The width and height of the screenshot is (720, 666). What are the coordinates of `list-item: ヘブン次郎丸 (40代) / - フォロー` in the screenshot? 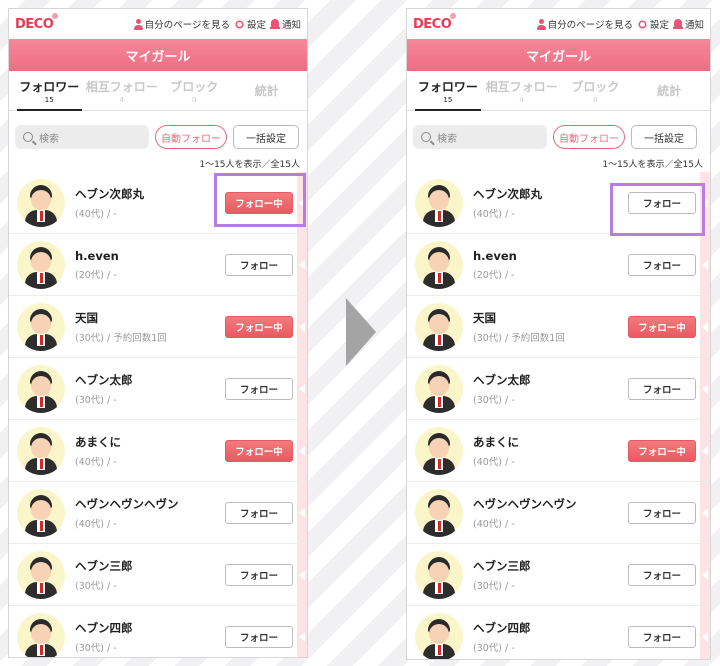 It's located at (558, 203).